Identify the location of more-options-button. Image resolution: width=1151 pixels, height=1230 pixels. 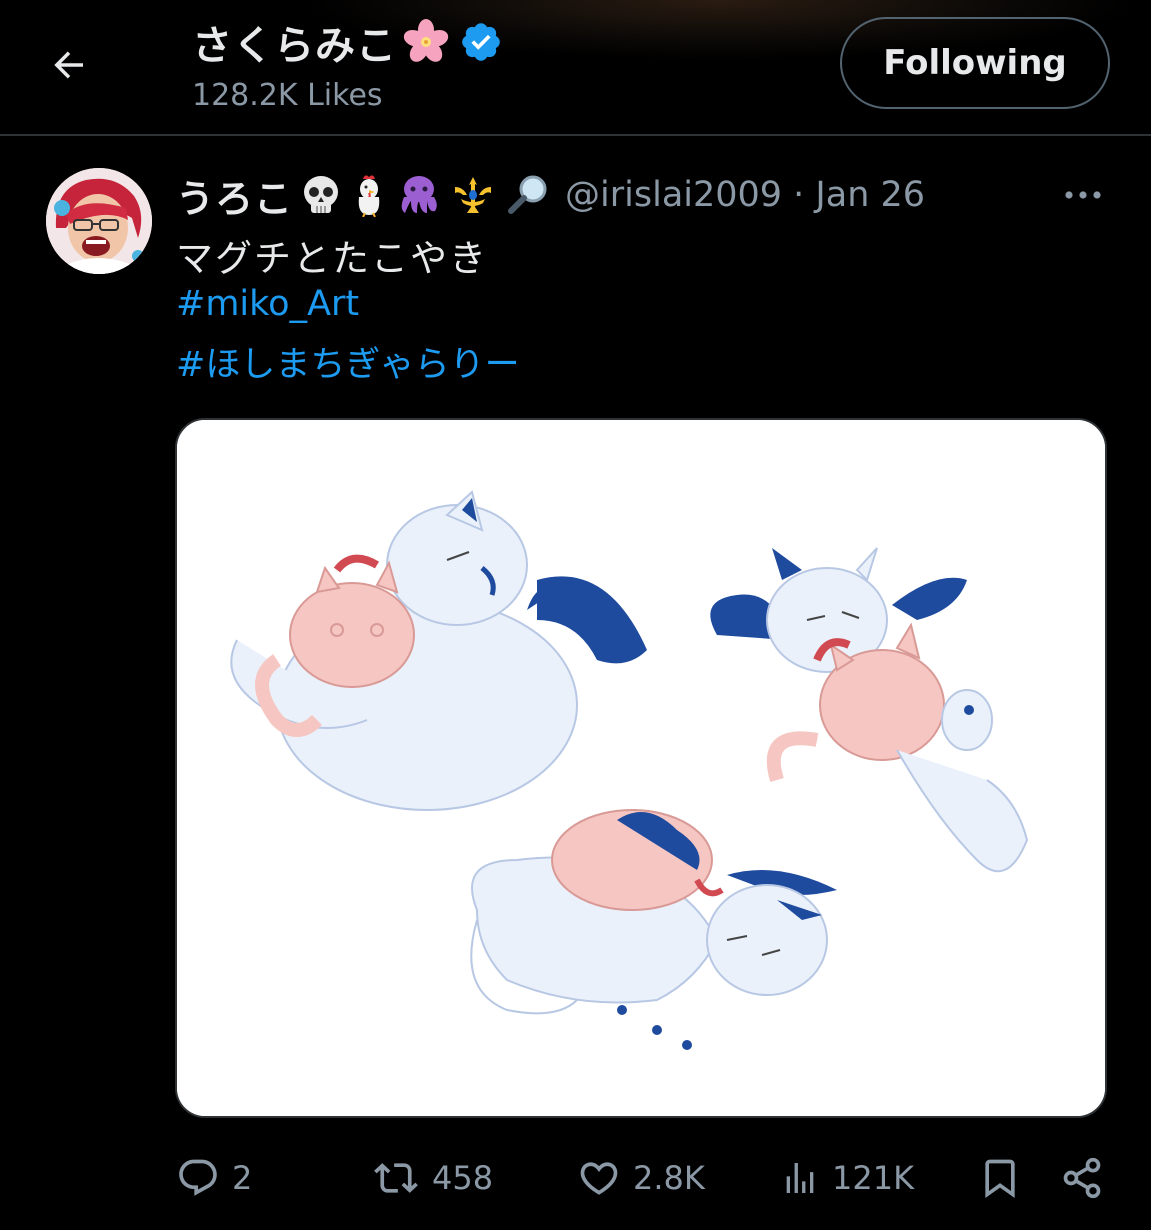
(1083, 195).